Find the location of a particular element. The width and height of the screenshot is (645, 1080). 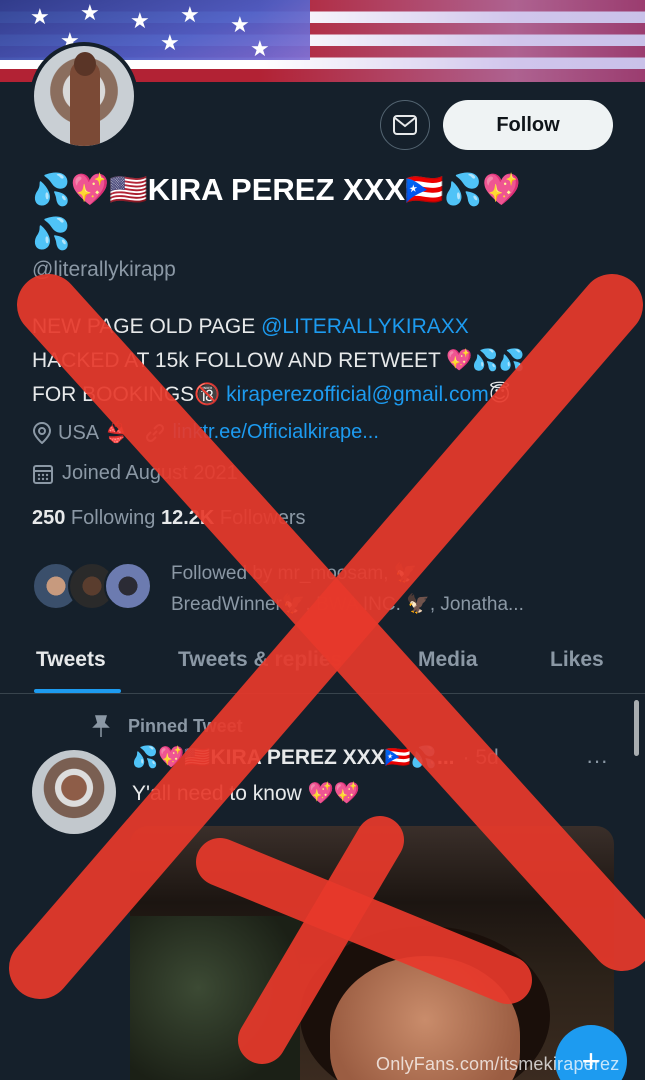

profile-avatar is located at coordinates (84, 96).